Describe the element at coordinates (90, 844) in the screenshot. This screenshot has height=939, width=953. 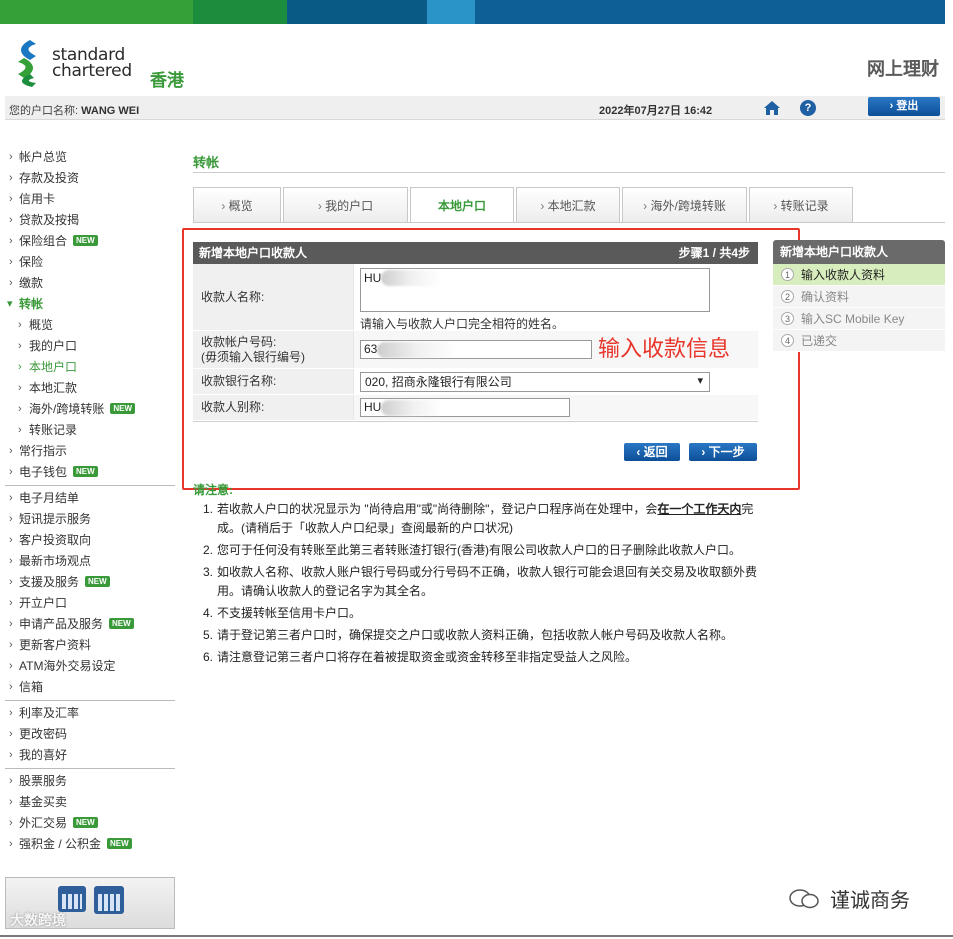
I see `nav-item-mpf: 强积金 / 公积金NEW` at that location.